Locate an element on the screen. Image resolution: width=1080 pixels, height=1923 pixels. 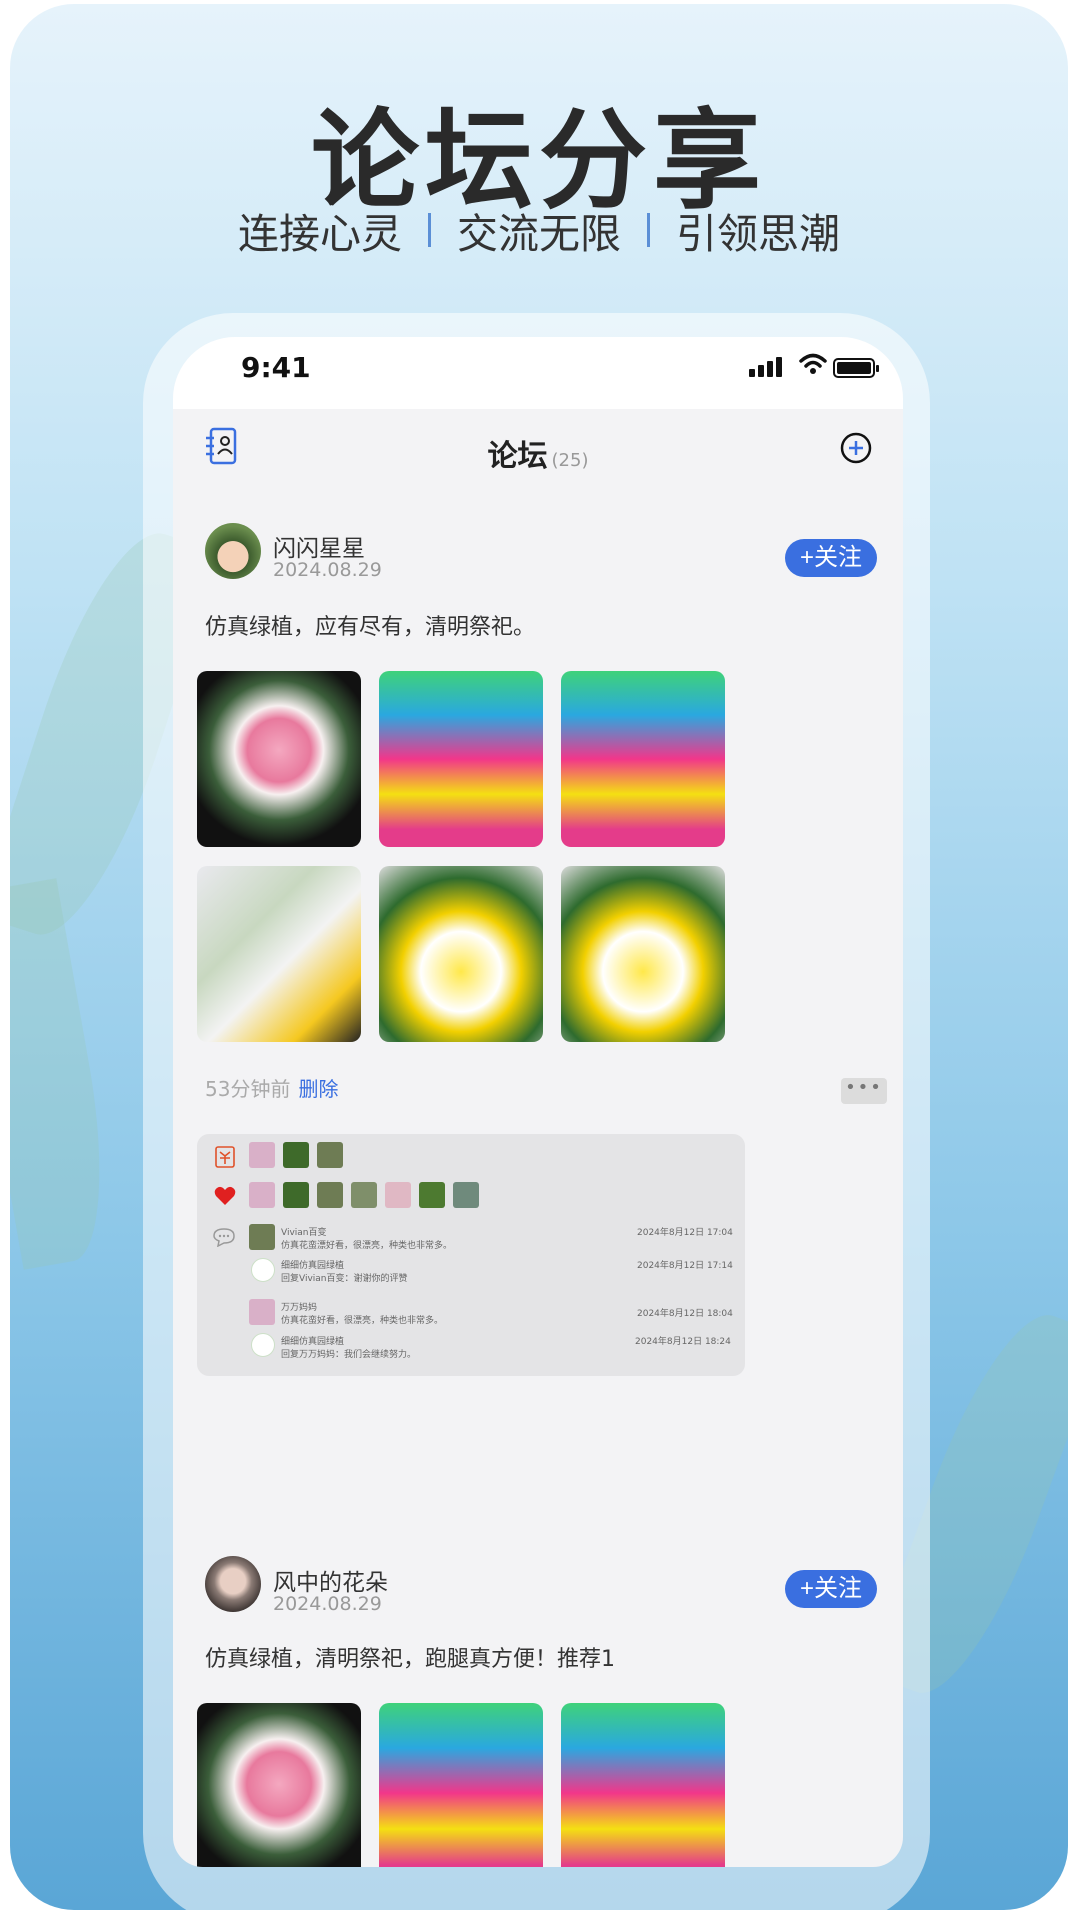
bamboo-leaf-decoration is located at coordinates (66, 1074).